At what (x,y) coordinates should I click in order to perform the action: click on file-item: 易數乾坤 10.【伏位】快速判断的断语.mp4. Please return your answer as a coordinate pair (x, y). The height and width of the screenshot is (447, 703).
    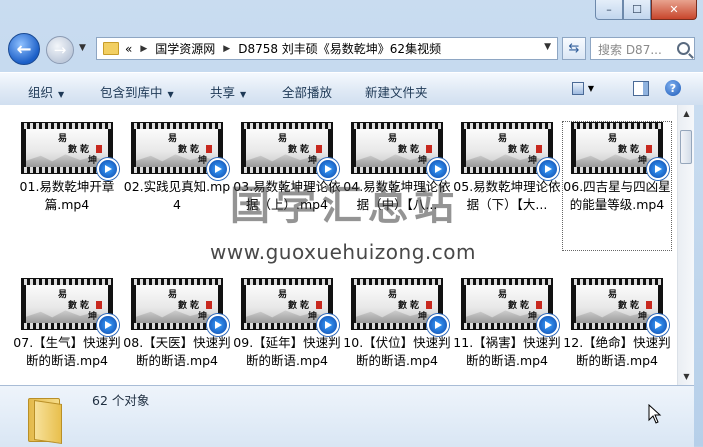
    Looking at the image, I should click on (397, 324).